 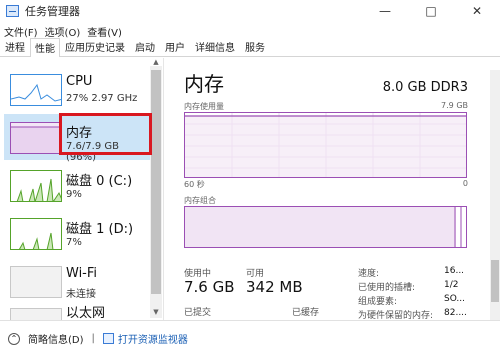 I want to click on graph2-label: 内存组合, so click(x=200, y=200).